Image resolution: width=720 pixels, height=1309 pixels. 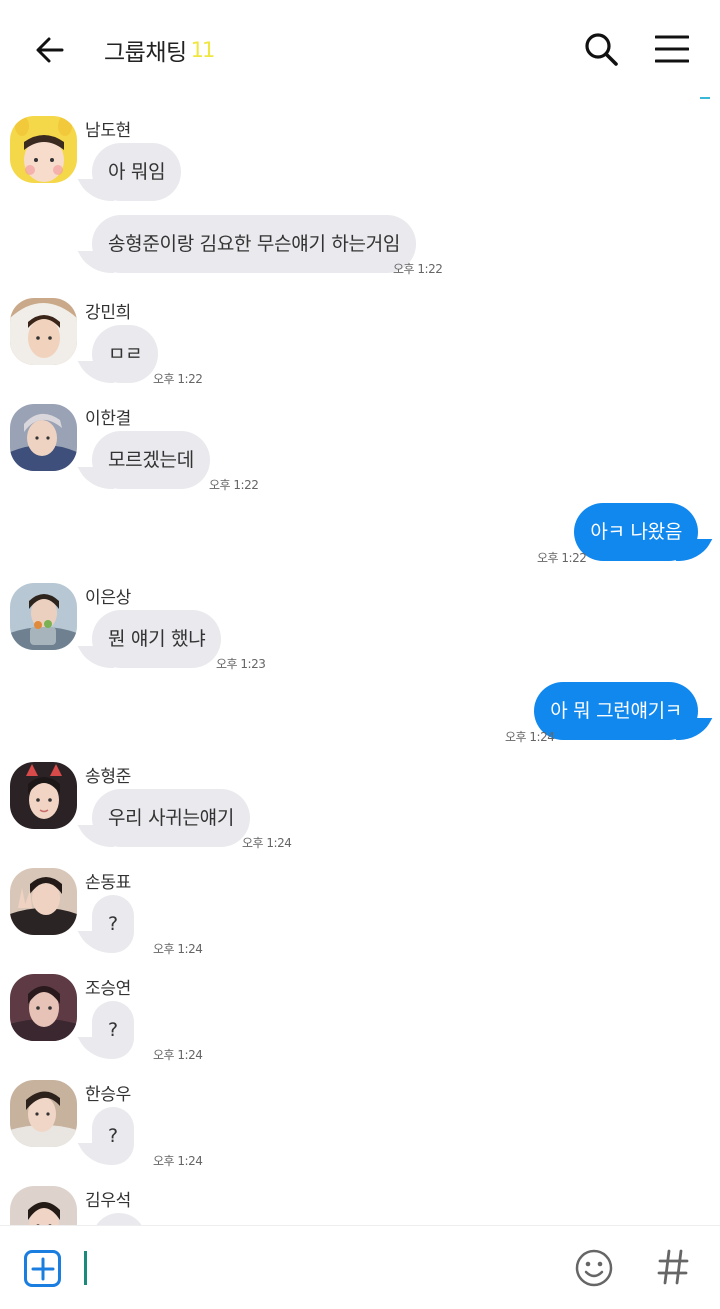 I want to click on chat-title-group: 그룹채팅 11, so click(x=160, y=50).